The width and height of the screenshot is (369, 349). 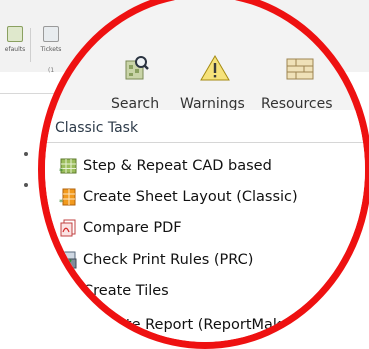 What do you see at coordinates (190, 197) in the screenshot?
I see `task-label: Create Sheet Layout (Classic)` at bounding box center [190, 197].